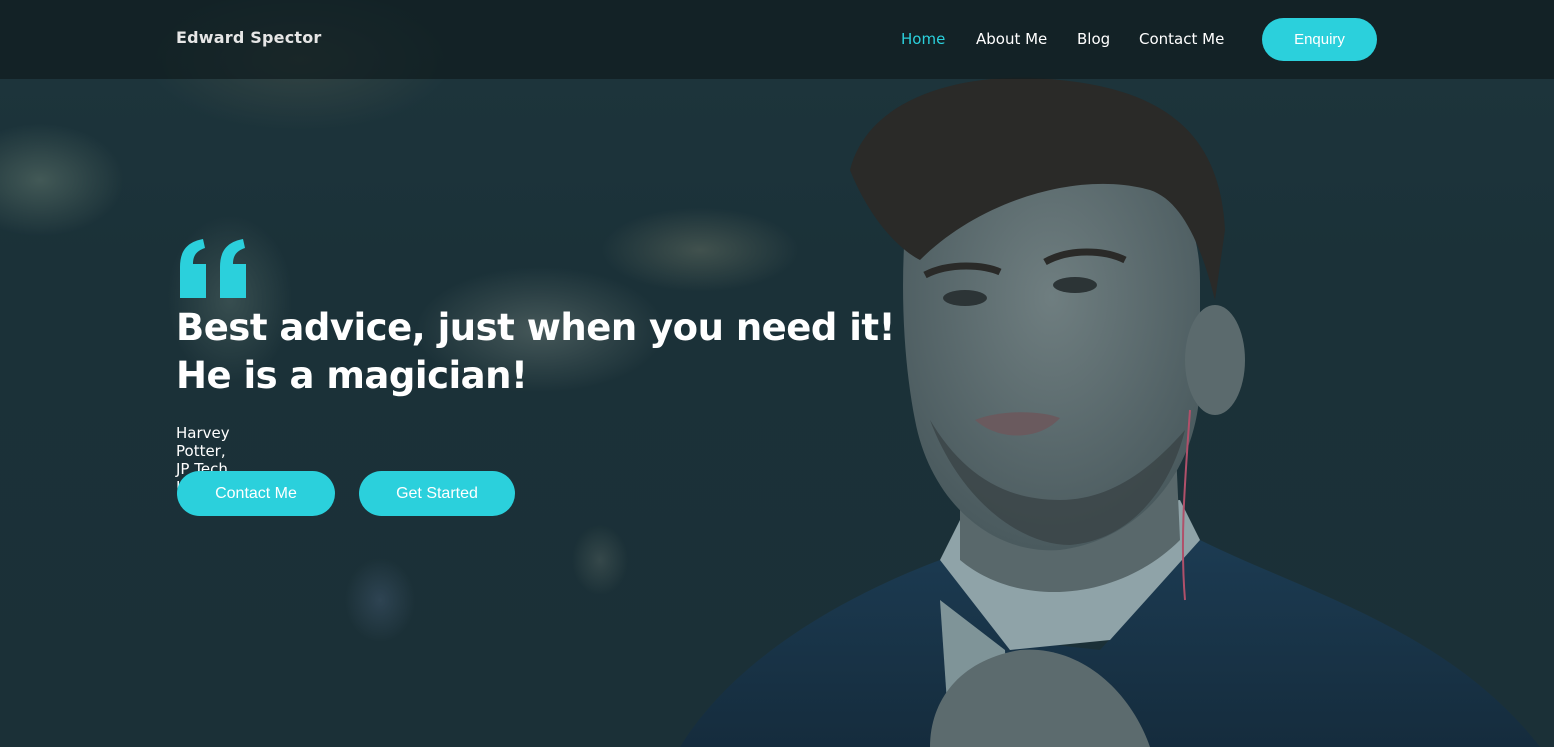  I want to click on nav-link-home: Home, so click(923, 39).